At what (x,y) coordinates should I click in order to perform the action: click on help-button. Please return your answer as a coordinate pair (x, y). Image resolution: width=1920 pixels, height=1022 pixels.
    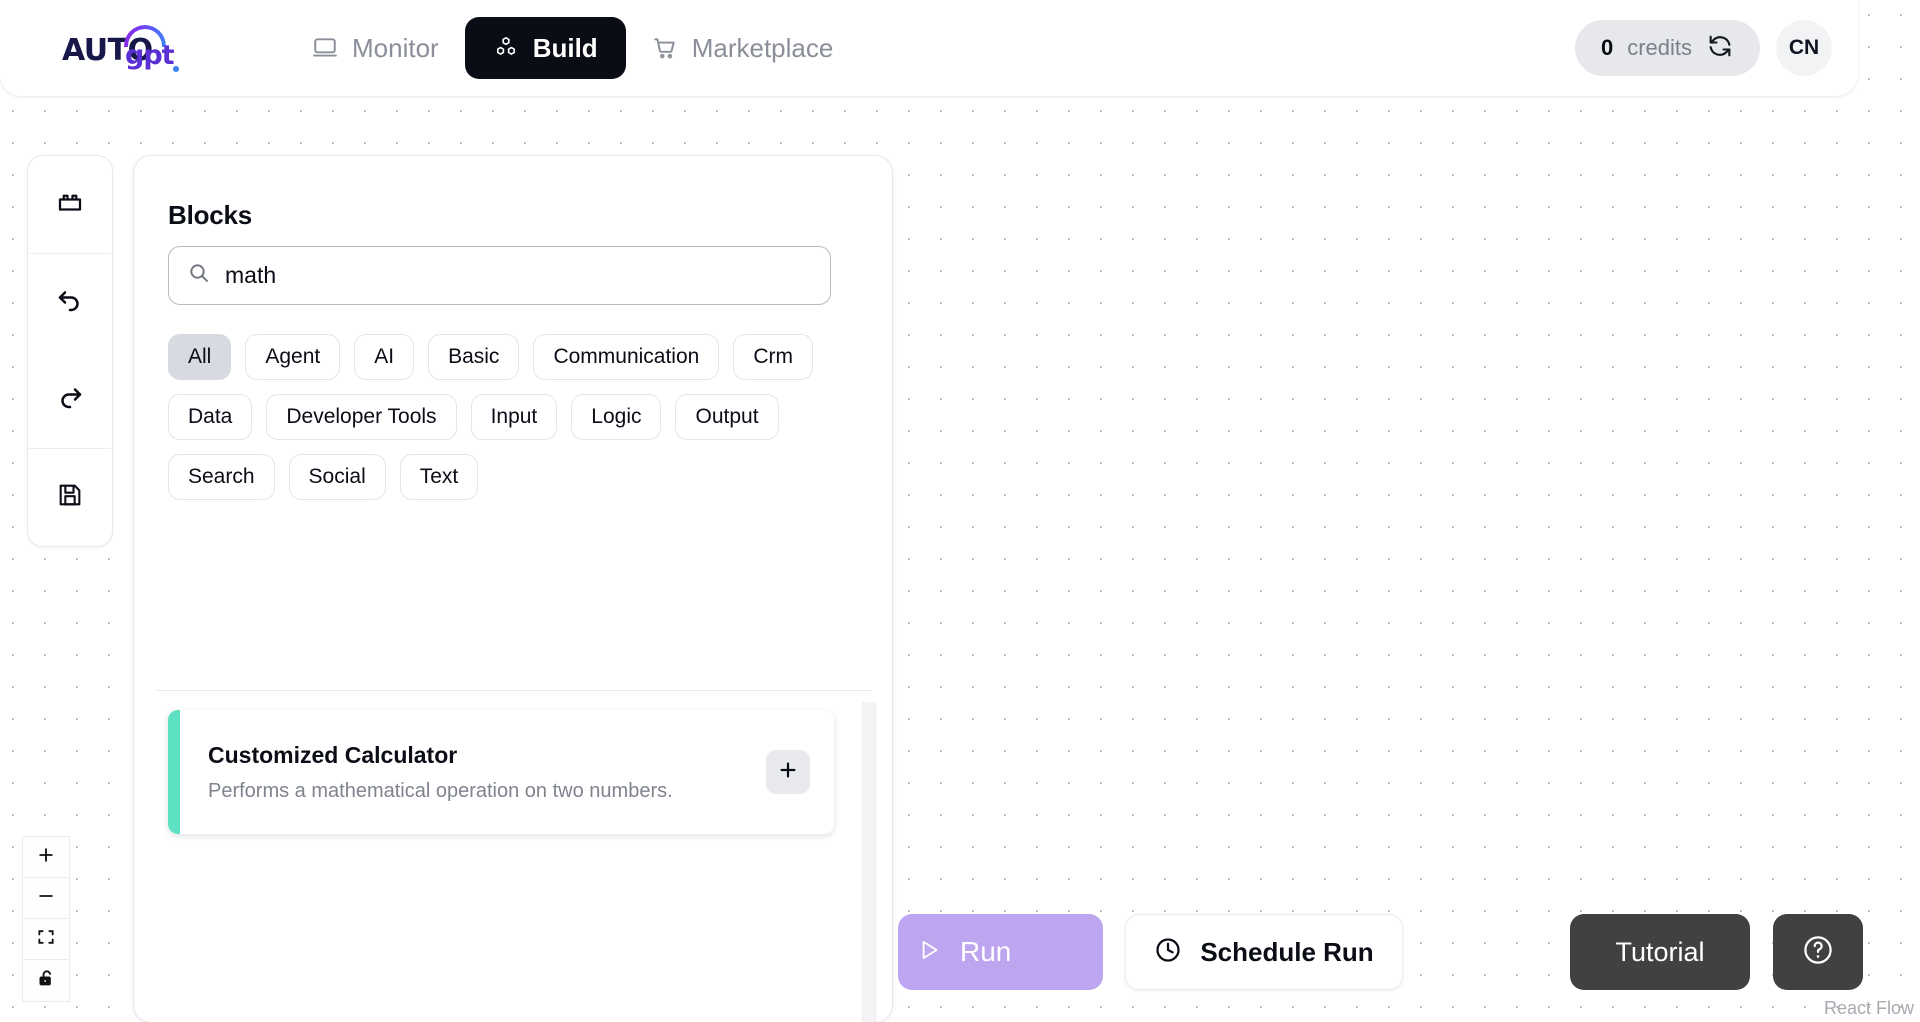
    Looking at the image, I should click on (1818, 952).